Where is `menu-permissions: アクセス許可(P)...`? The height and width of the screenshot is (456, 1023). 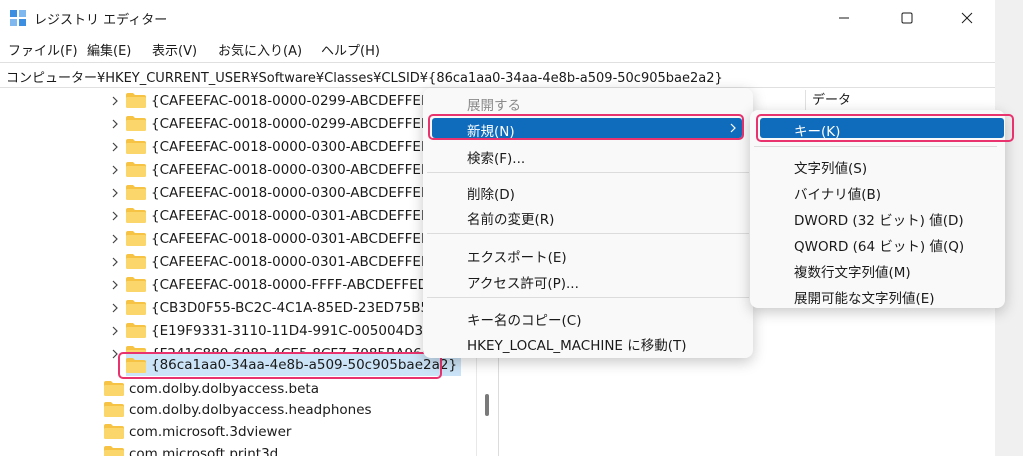 menu-permissions: アクセス許可(P)... is located at coordinates (523, 282).